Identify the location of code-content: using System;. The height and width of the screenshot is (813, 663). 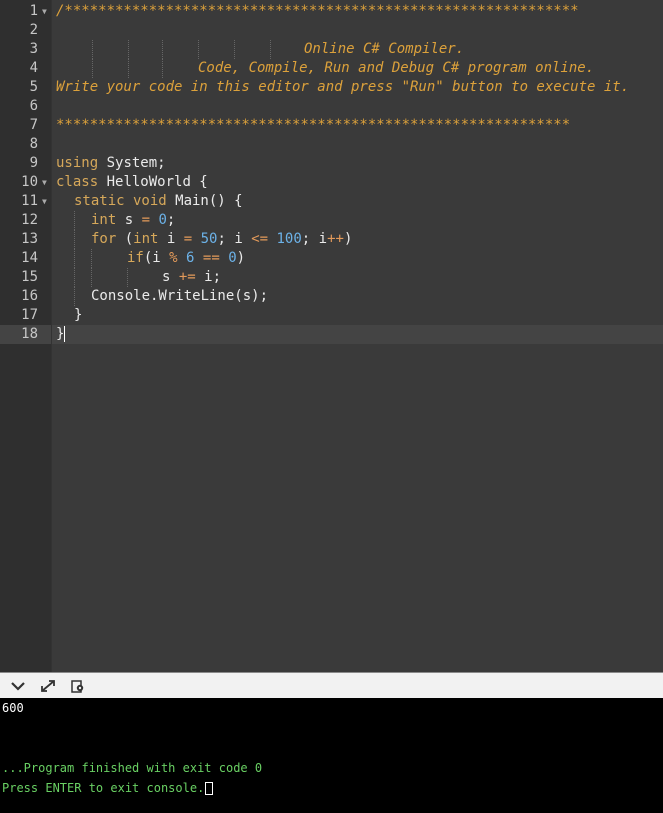
(357, 163).